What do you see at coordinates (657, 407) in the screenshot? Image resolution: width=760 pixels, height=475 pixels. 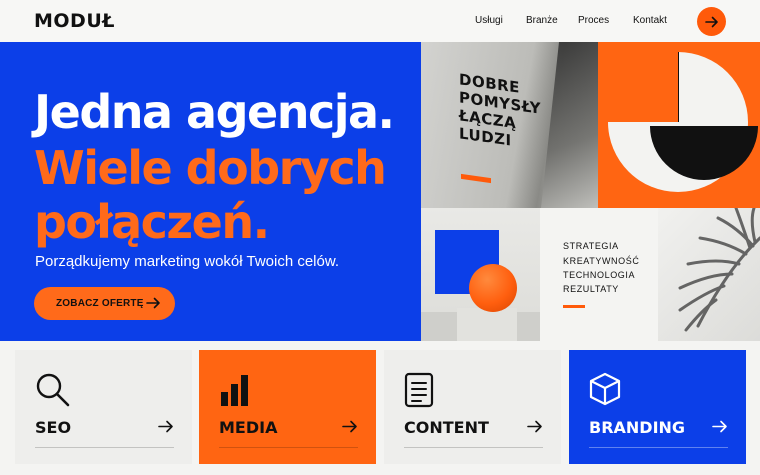 I see `service-card-branding: BRANDING` at bounding box center [657, 407].